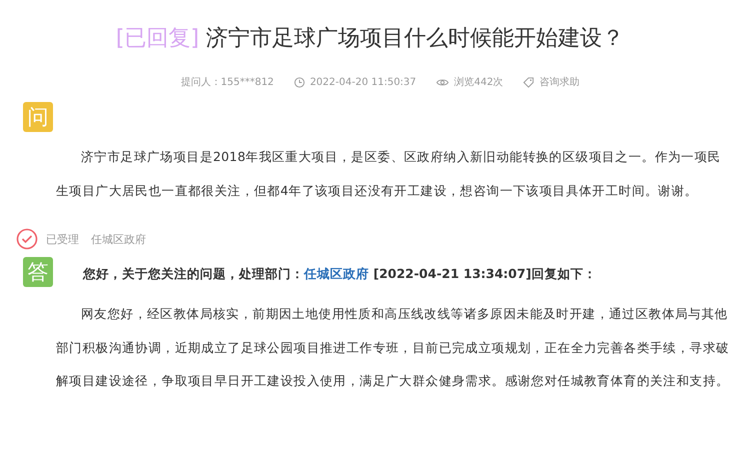  Describe the element at coordinates (443, 82) in the screenshot. I see `eye-icon` at that location.